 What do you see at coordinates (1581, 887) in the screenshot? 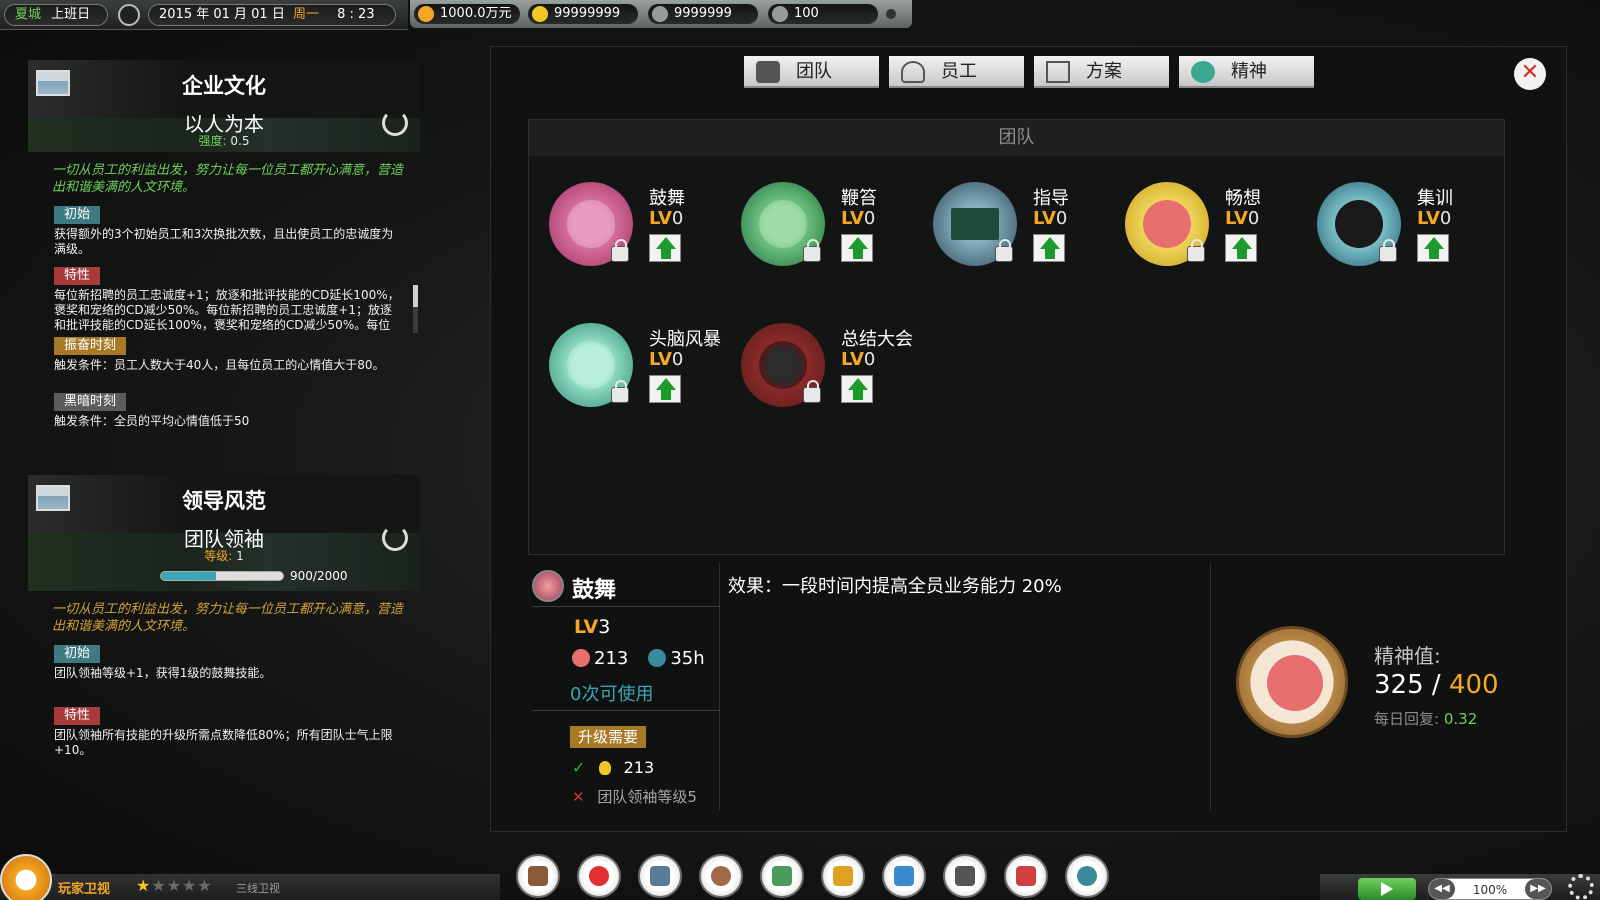
I see `gear-icon` at bounding box center [1581, 887].